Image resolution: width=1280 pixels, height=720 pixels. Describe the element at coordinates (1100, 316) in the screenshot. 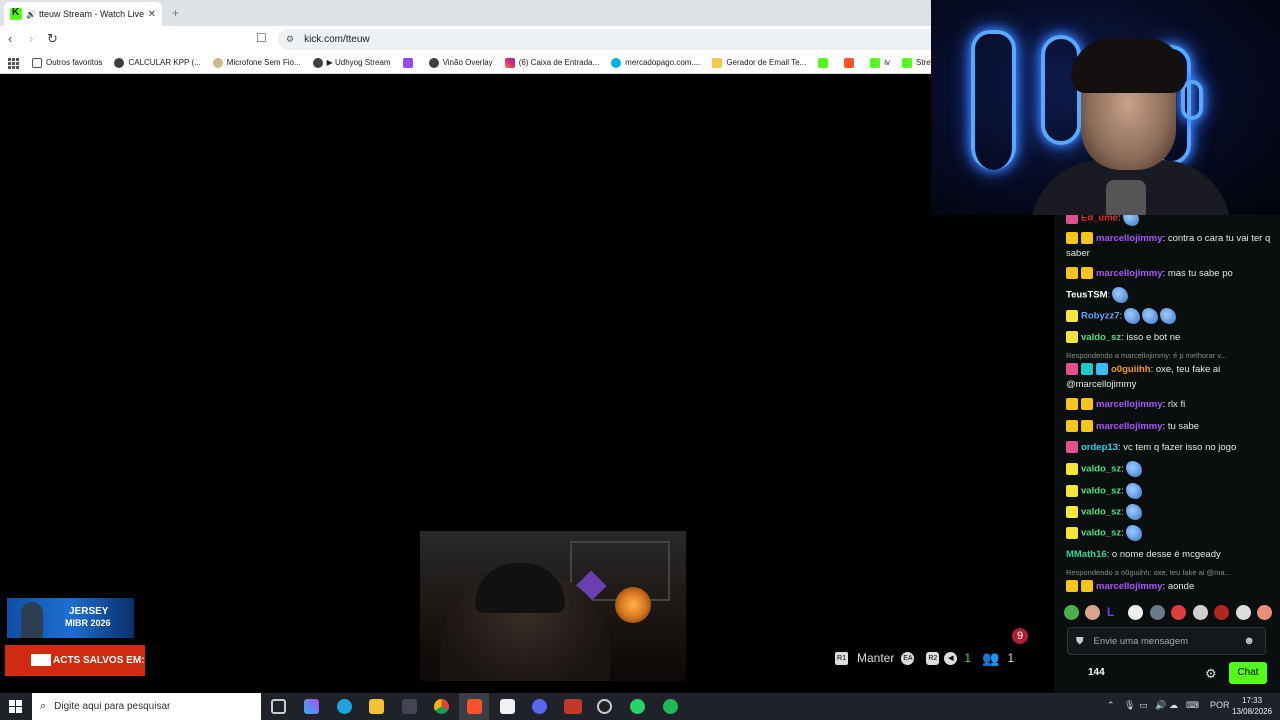

I see `chat-username: Robyzz7` at that location.